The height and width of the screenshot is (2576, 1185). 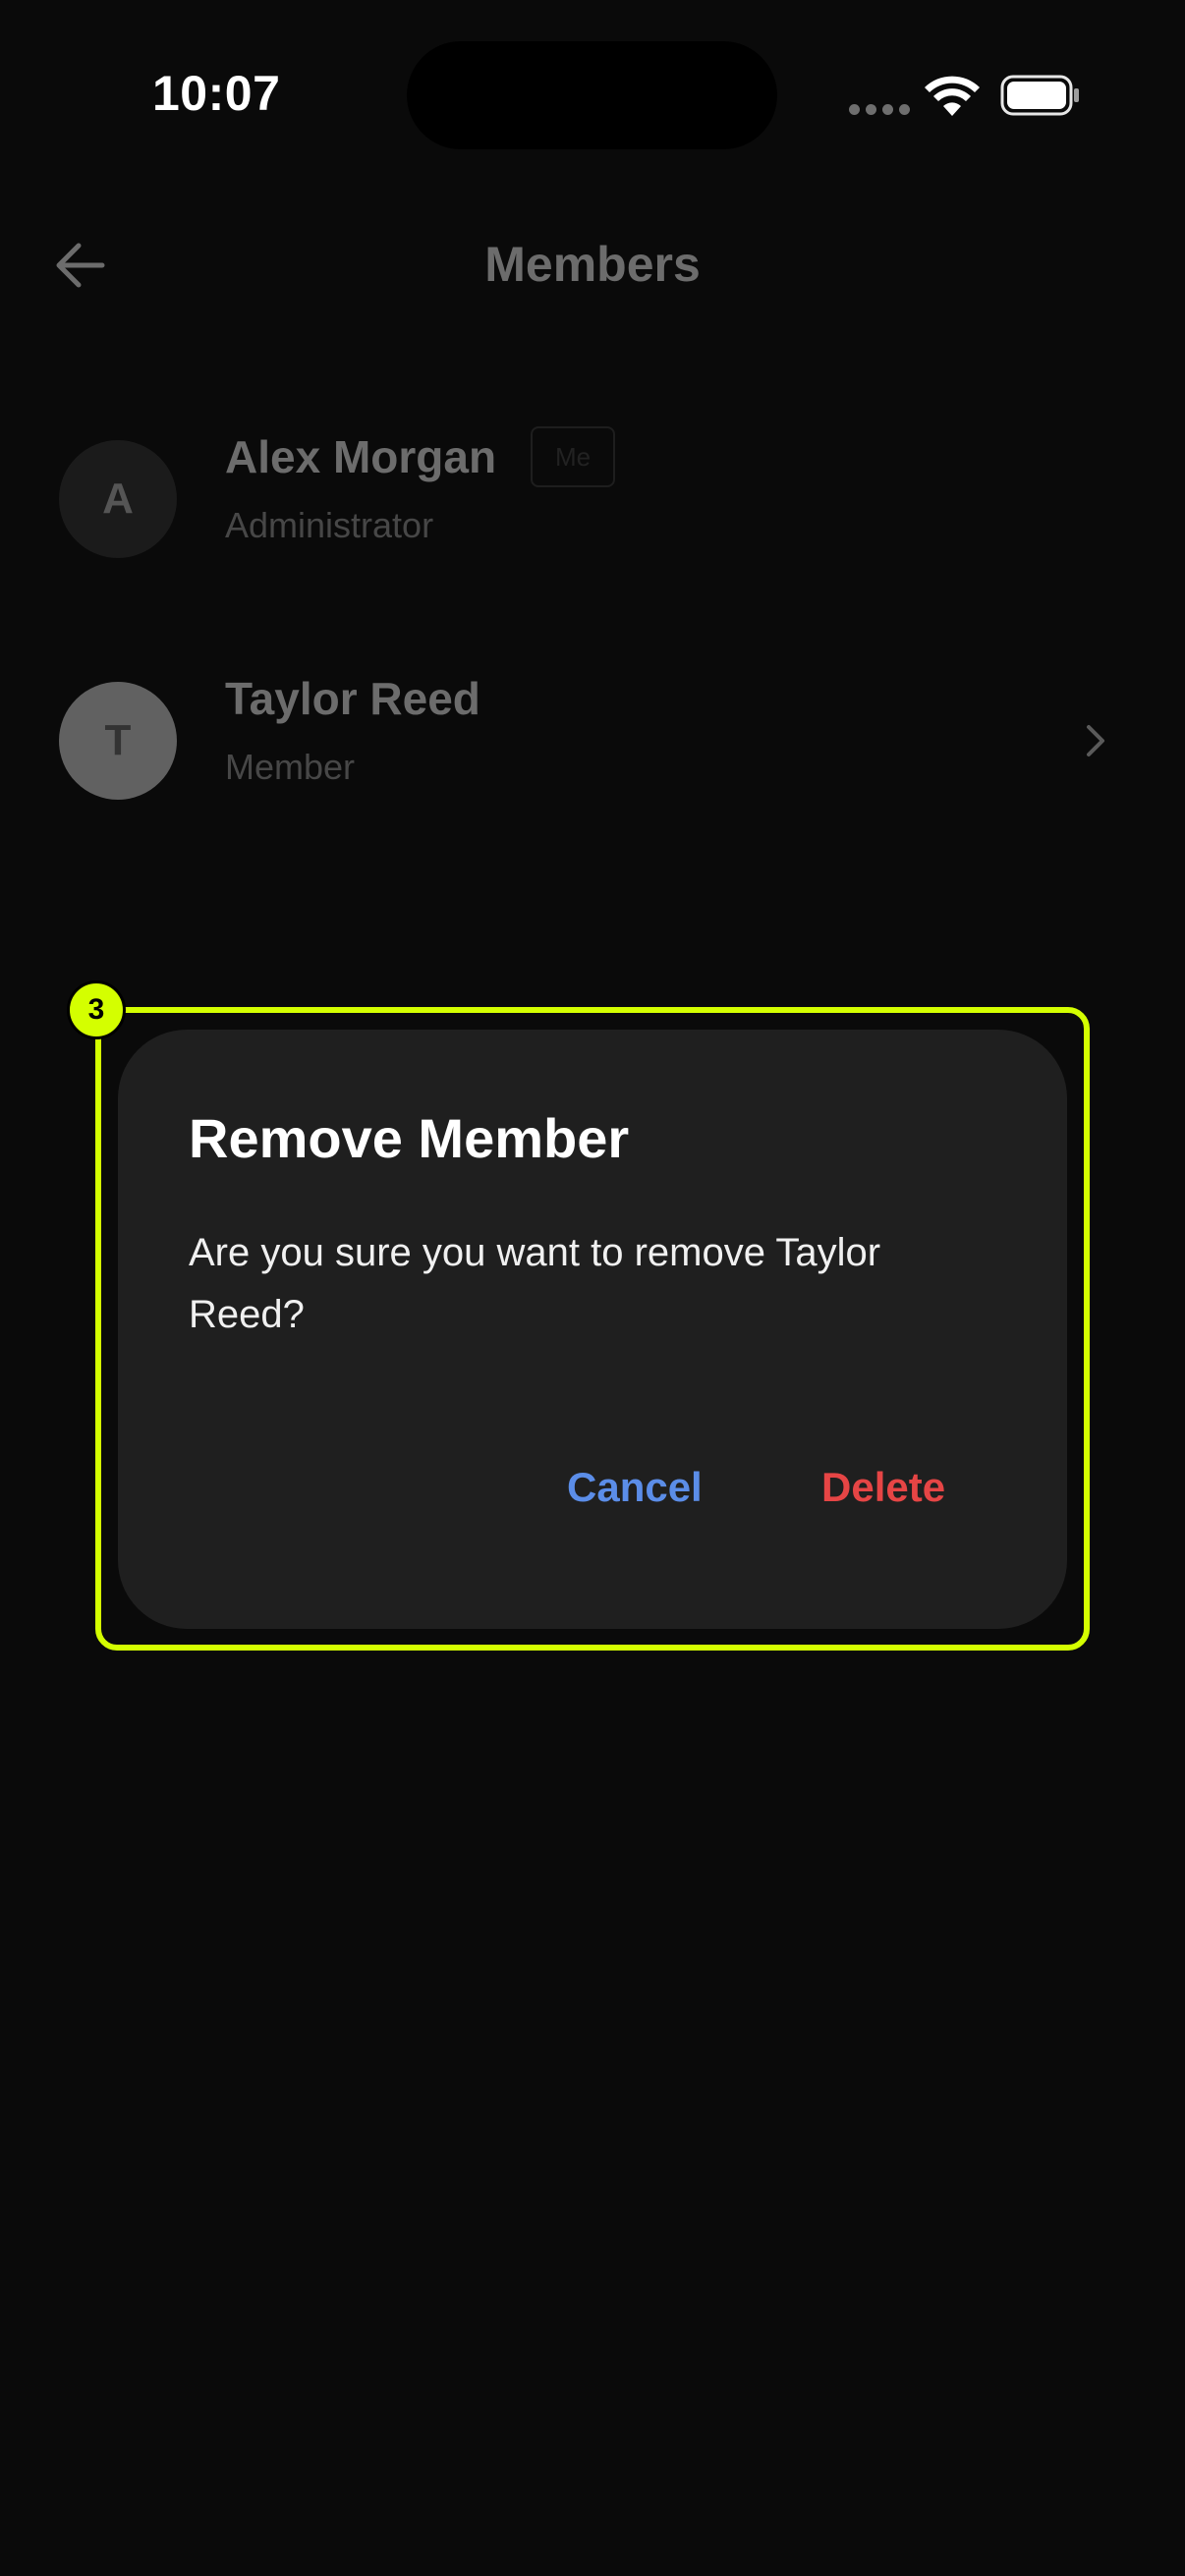 What do you see at coordinates (592, 741) in the screenshot?
I see `member-row-taylor-reed: T Taylor Reed Member` at bounding box center [592, 741].